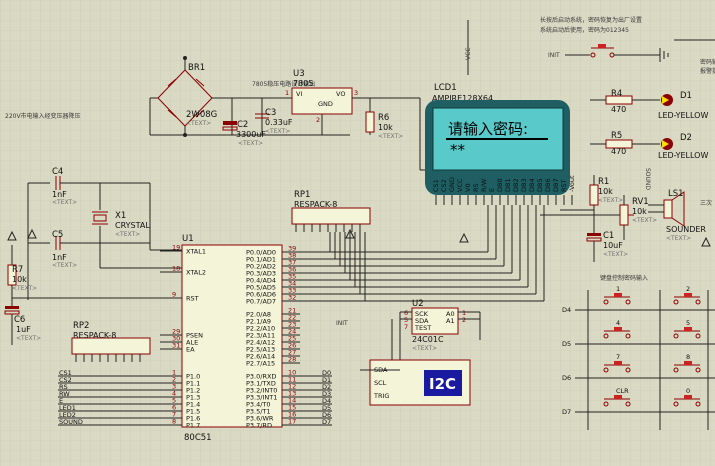 The image size is (715, 466). What do you see at coordinates (356, 93) in the screenshot?
I see `u3-pin3: 3` at bounding box center [356, 93].